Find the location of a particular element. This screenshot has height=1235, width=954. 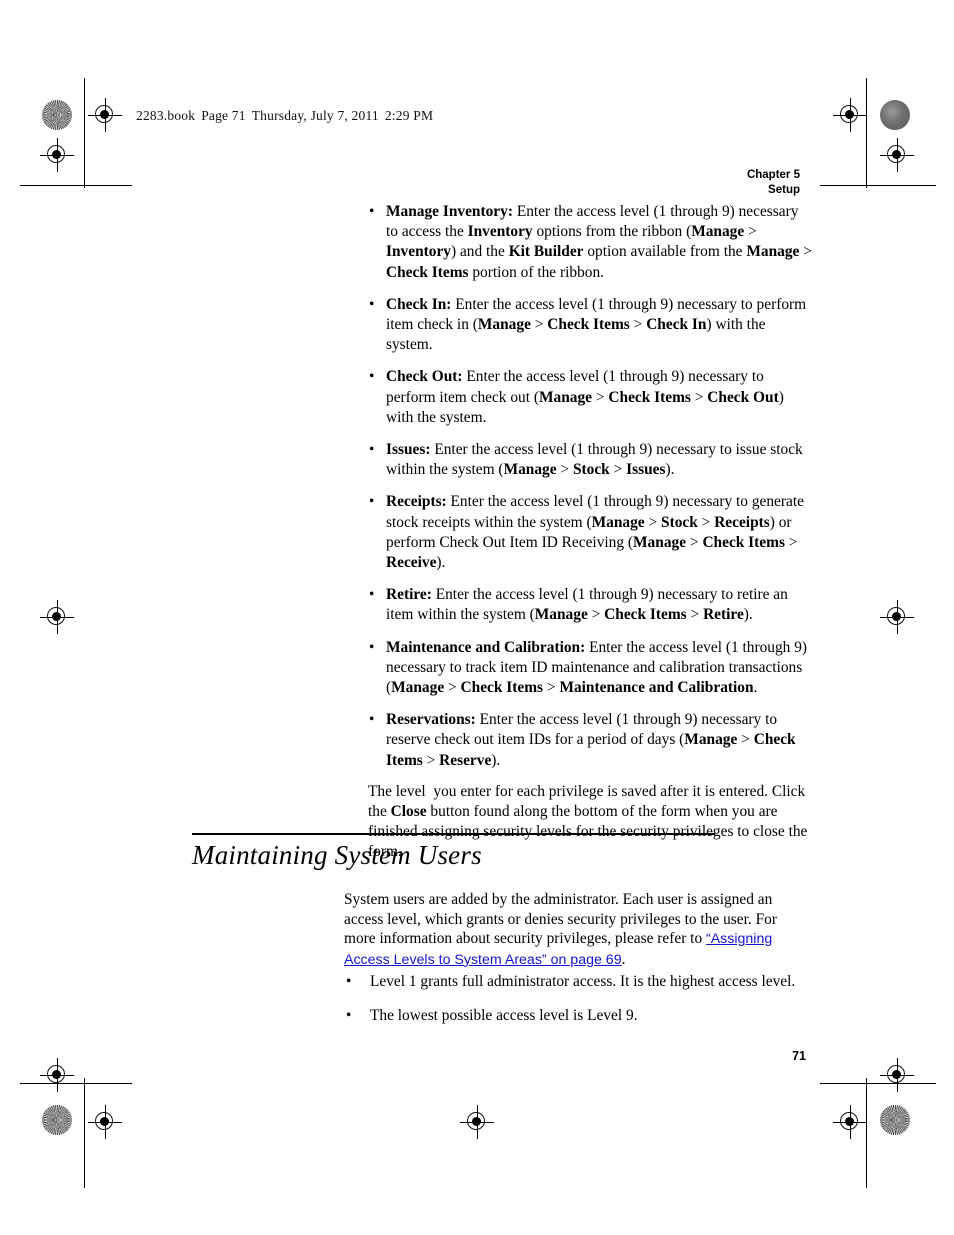

book-page-label: Page 71 is located at coordinates (223, 115).